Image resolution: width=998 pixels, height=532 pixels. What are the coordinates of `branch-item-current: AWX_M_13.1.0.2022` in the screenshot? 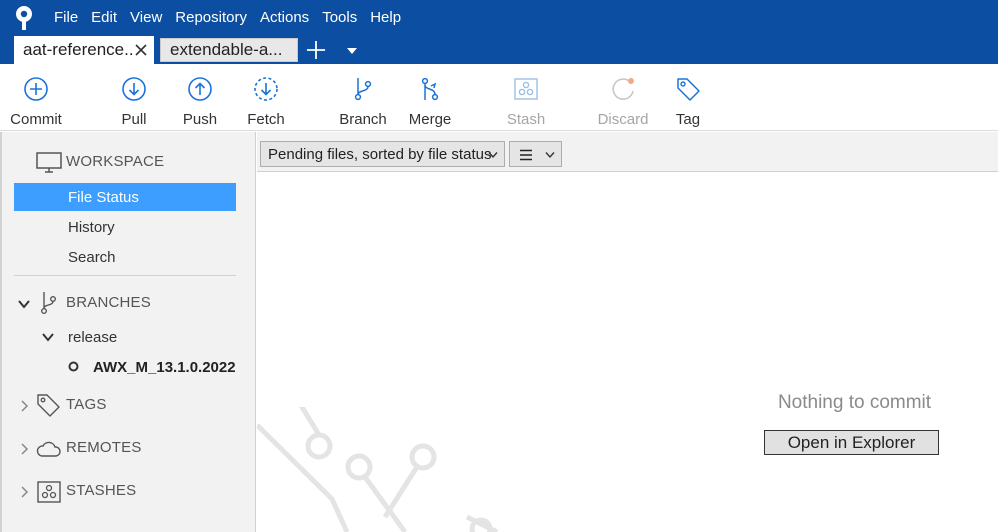 It's located at (125, 367).